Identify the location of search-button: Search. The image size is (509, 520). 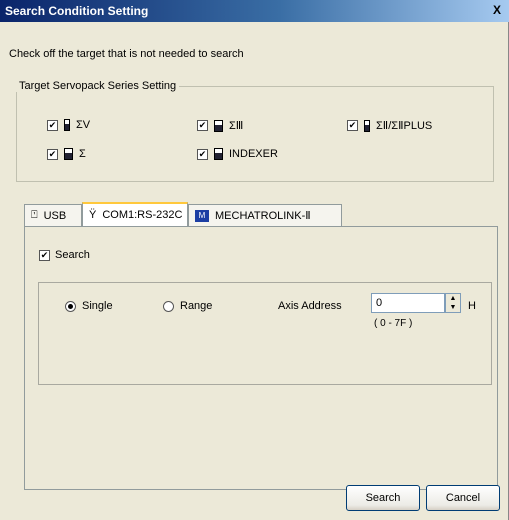
(383, 498).